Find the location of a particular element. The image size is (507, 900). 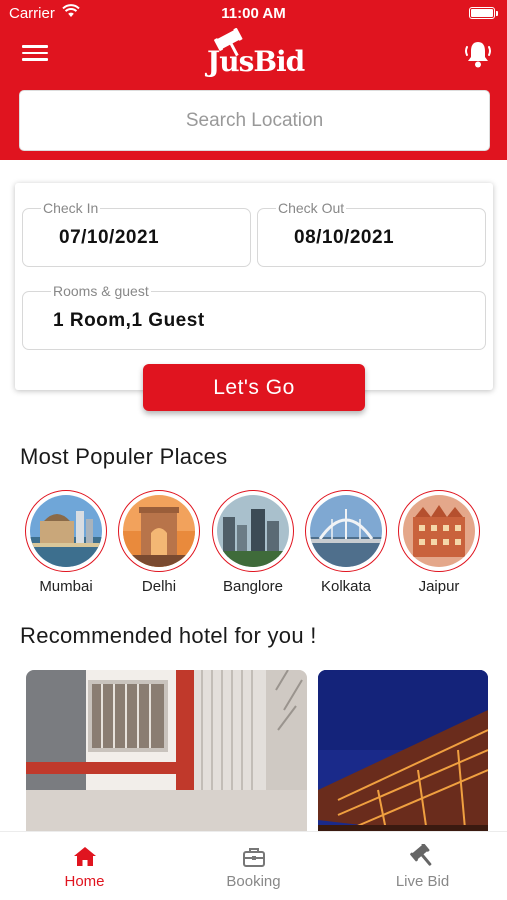

place-banglore-ring is located at coordinates (253, 531).